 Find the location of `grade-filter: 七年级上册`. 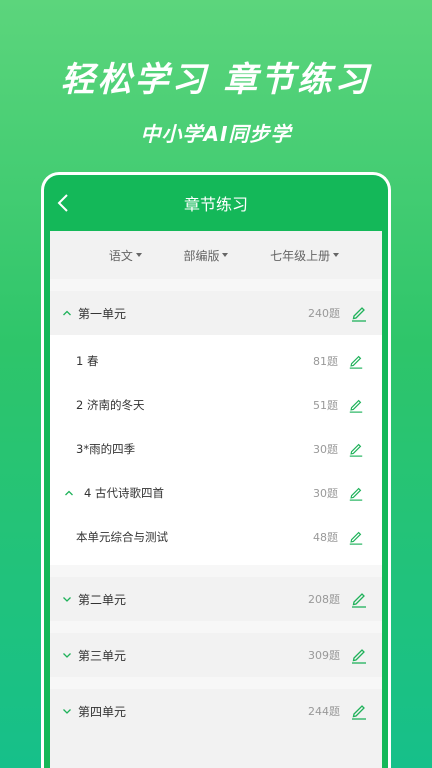

grade-filter: 七年级上册 is located at coordinates (305, 255).